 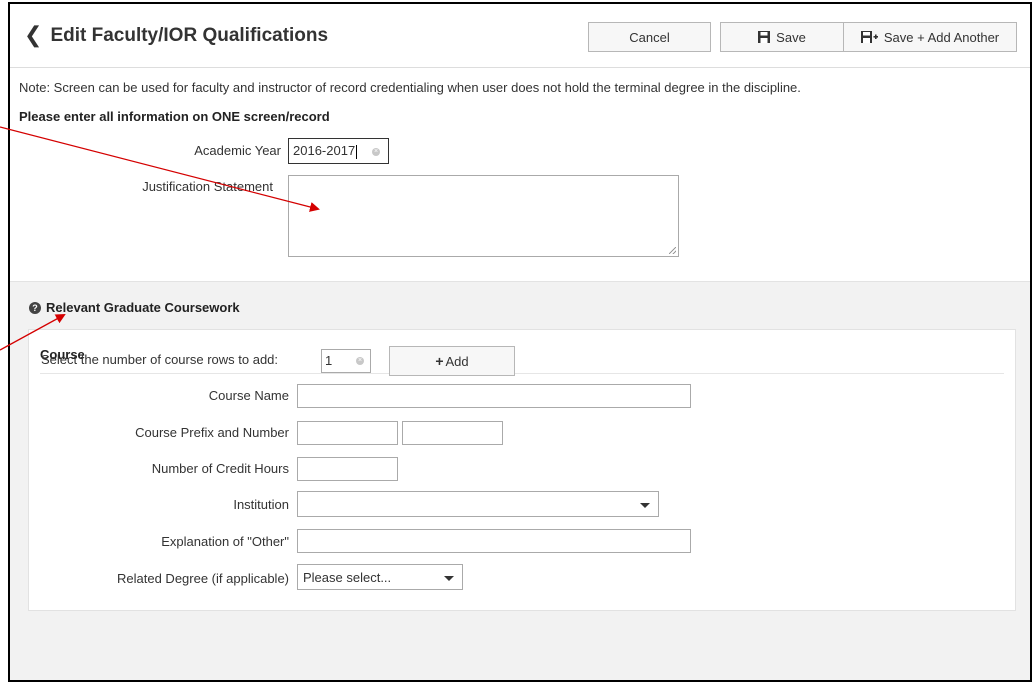 What do you see at coordinates (237, 150) in the screenshot?
I see `academic-year-label: Academic Year` at bounding box center [237, 150].